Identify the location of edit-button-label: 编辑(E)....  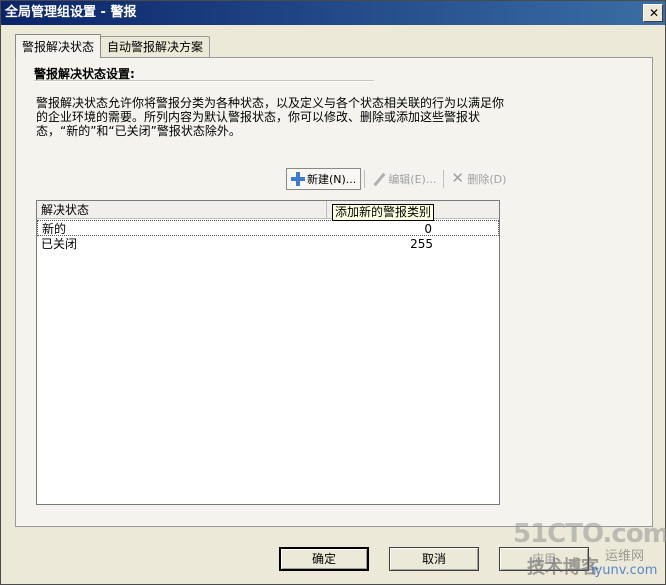
(412, 179).